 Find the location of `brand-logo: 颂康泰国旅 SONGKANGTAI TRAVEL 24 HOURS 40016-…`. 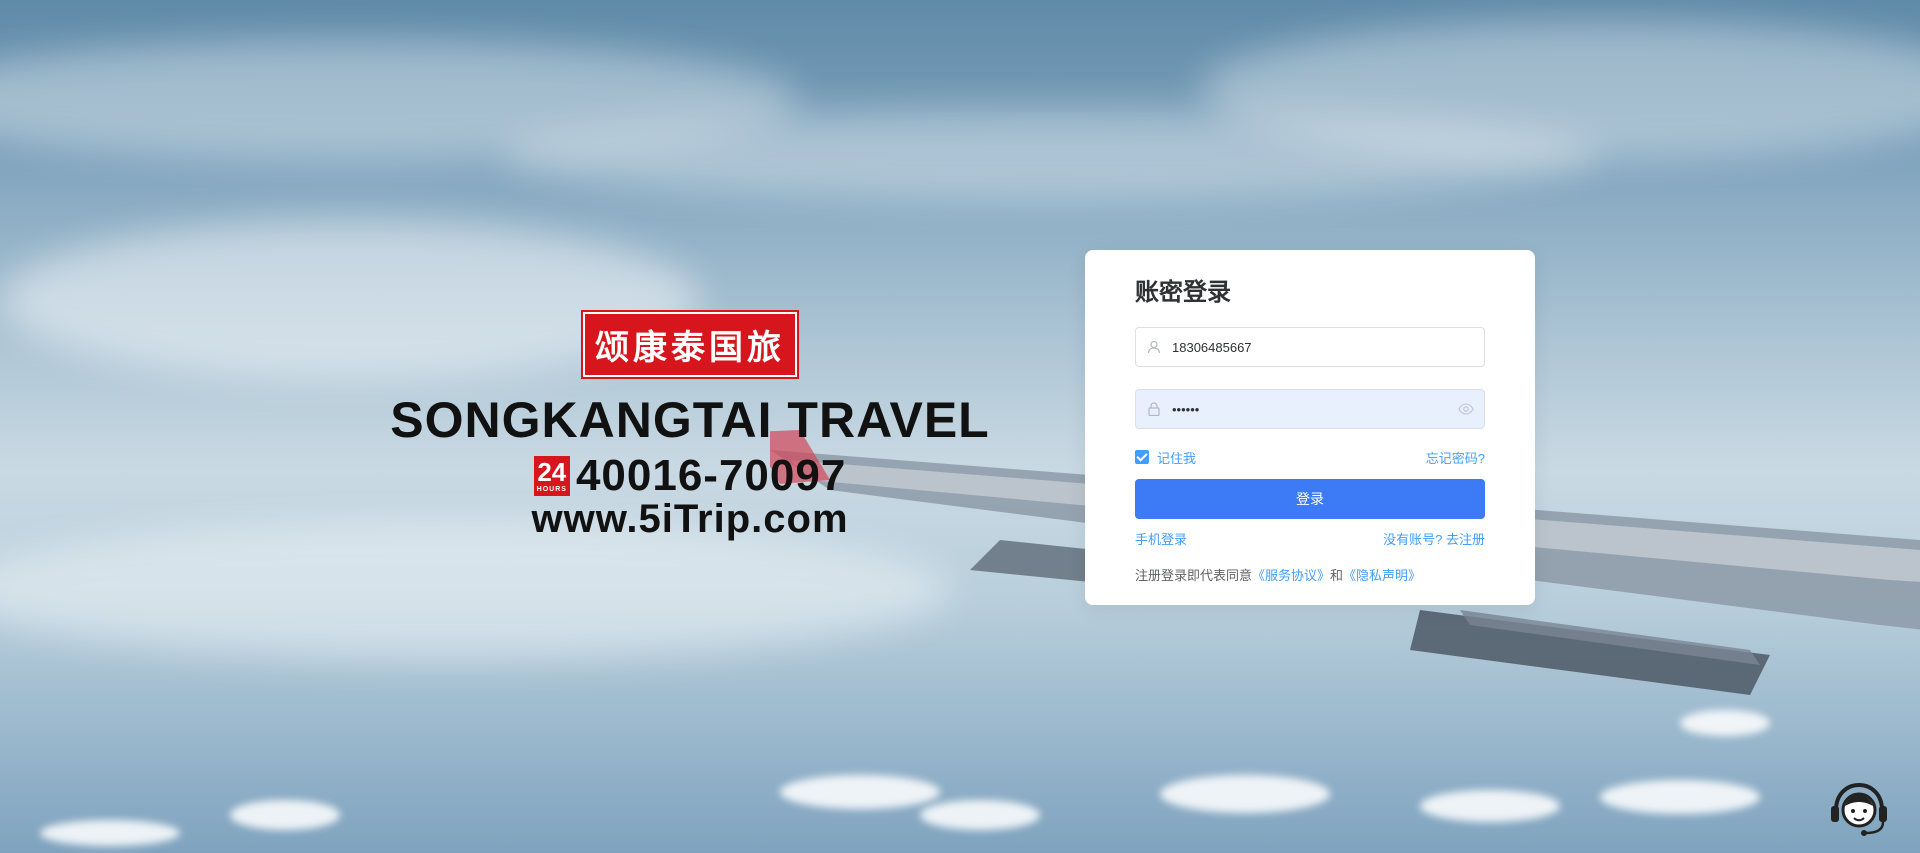

brand-logo: 颂康泰国旅 SONGKANGTAI TRAVEL 24 HOURS 40016-… is located at coordinates (690, 426).